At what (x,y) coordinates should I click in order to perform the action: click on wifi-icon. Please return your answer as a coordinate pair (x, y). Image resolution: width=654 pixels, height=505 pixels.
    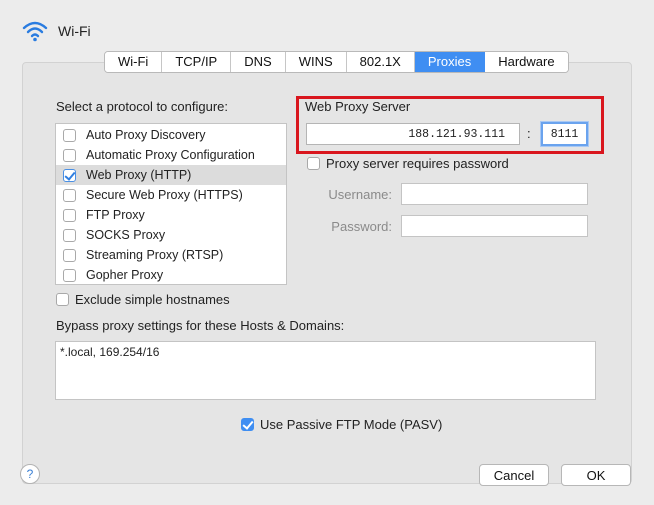
    Looking at the image, I should click on (35, 31).